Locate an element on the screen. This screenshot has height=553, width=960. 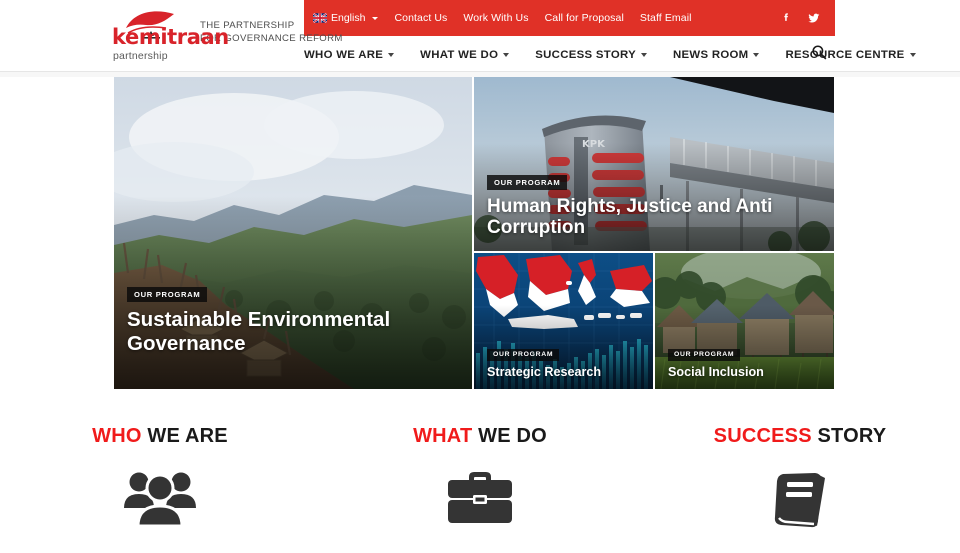
feature-title-rest: WE DO is located at coordinates (509, 436).